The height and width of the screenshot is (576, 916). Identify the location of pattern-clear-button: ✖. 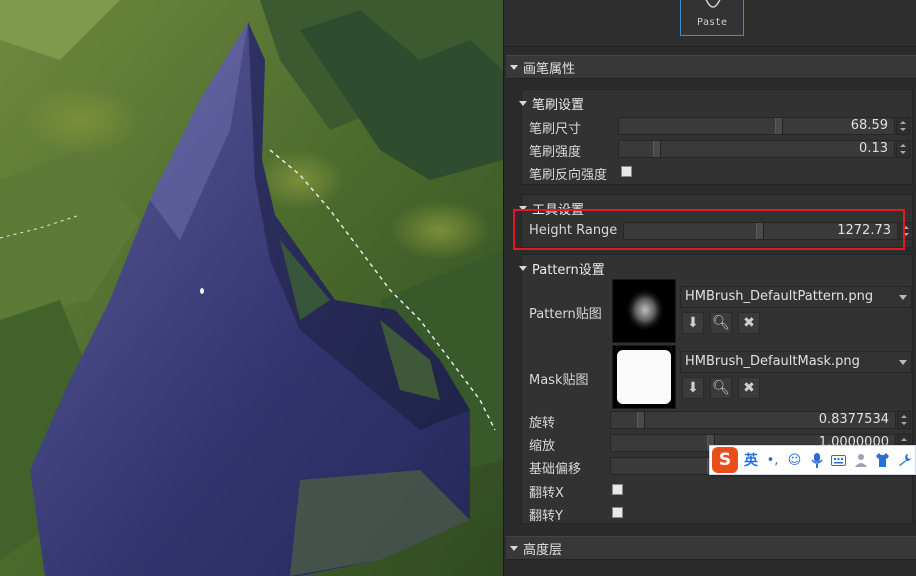
(749, 323).